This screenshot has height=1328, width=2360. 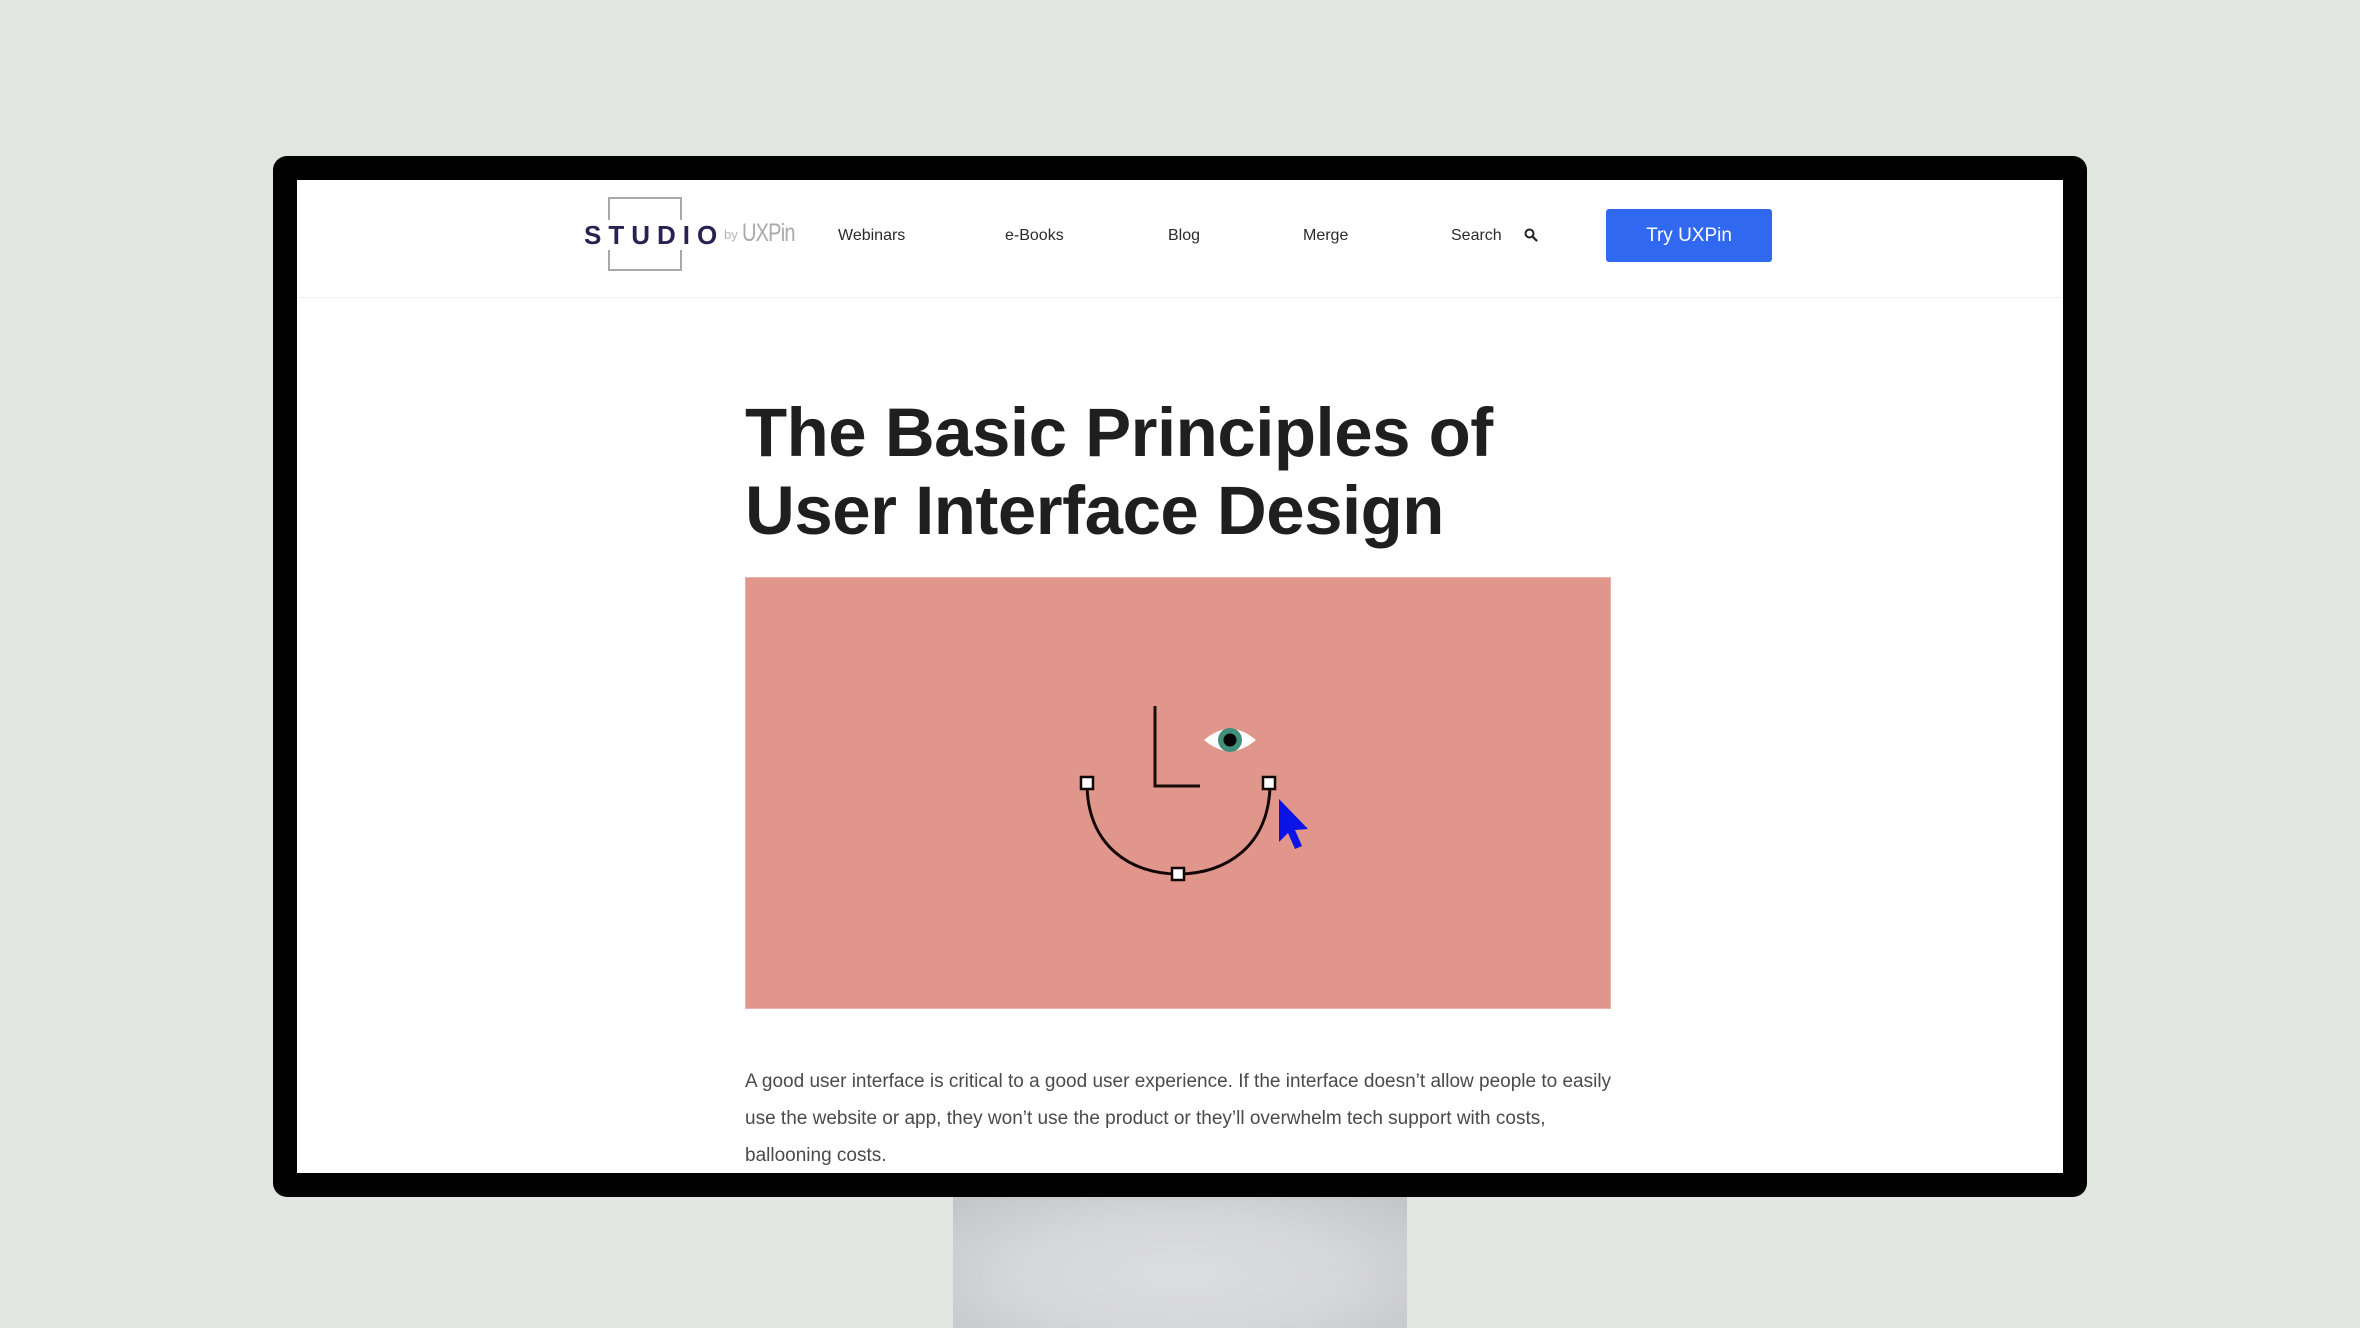 What do you see at coordinates (1293, 824) in the screenshot?
I see `cursor-icon` at bounding box center [1293, 824].